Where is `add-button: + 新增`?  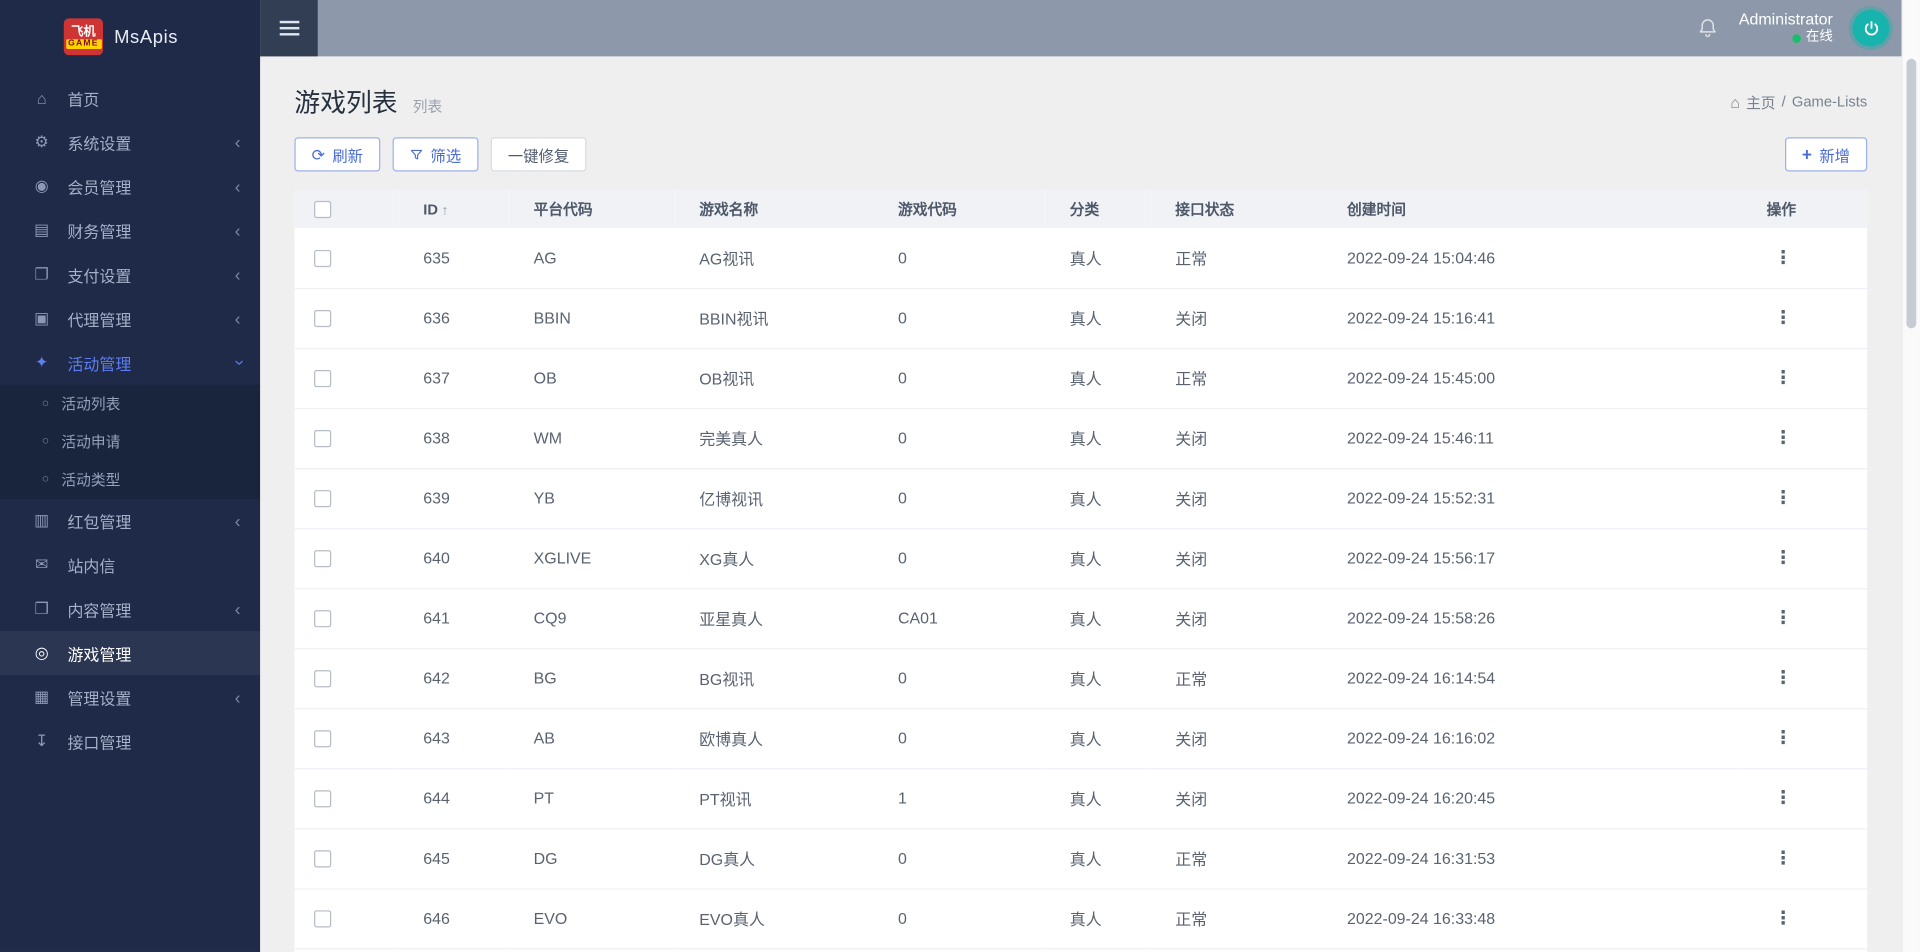
add-button: + 新增 is located at coordinates (1826, 154).